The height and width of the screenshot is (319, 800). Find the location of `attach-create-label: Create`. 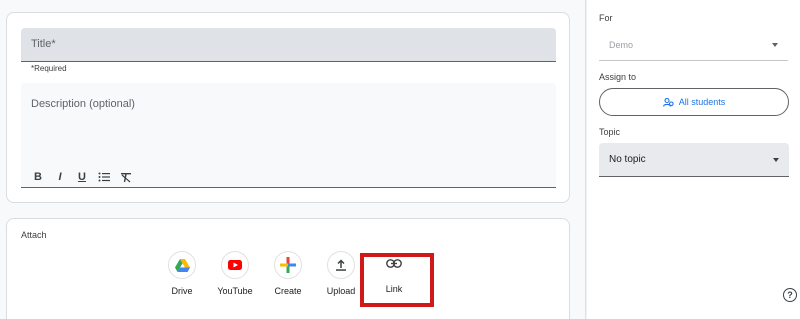

attach-create-label: Create is located at coordinates (288, 291).